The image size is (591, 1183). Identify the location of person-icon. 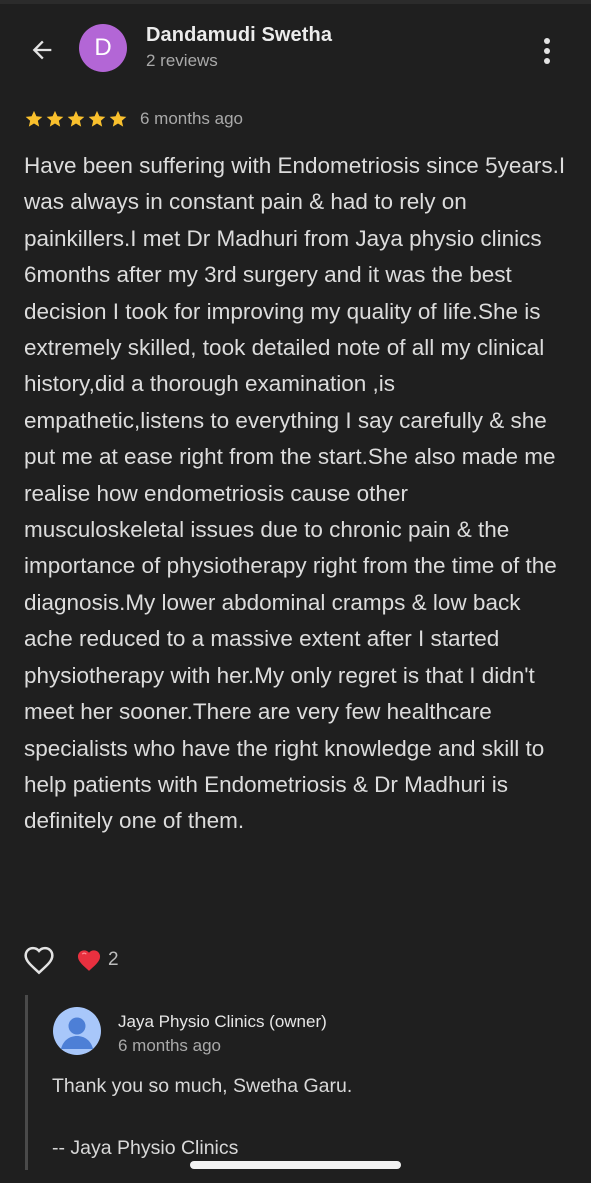
(77, 1033).